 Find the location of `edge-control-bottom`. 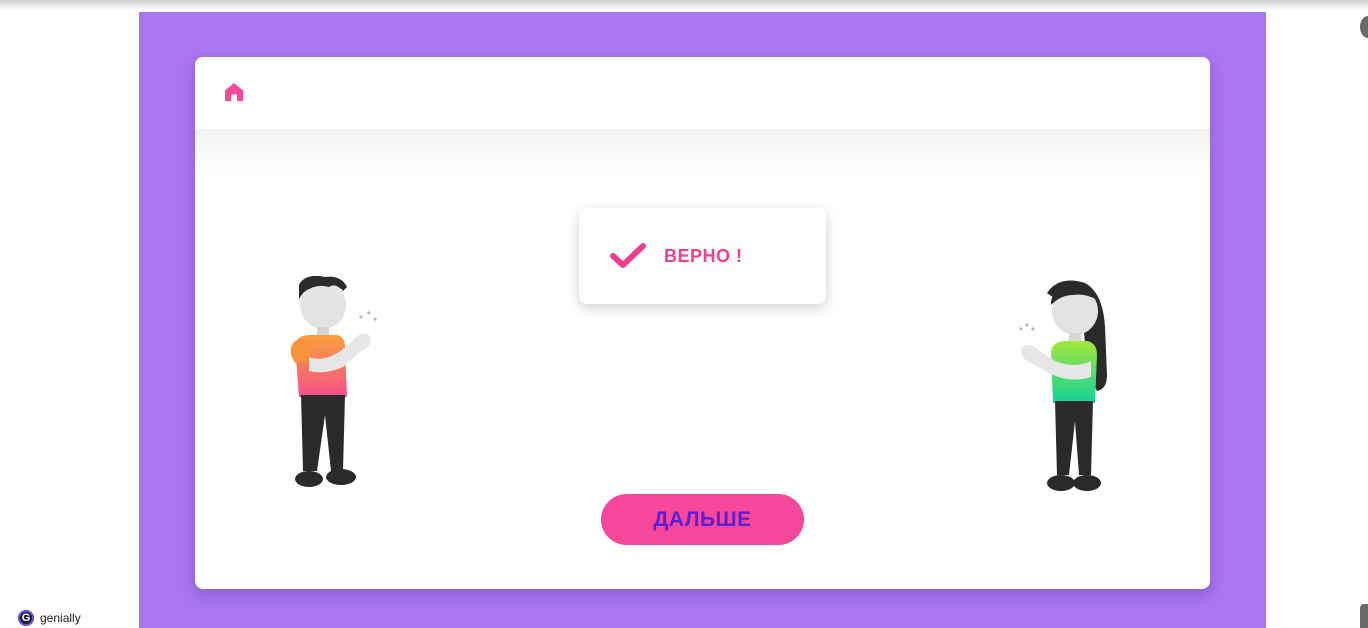

edge-control-bottom is located at coordinates (1364, 616).